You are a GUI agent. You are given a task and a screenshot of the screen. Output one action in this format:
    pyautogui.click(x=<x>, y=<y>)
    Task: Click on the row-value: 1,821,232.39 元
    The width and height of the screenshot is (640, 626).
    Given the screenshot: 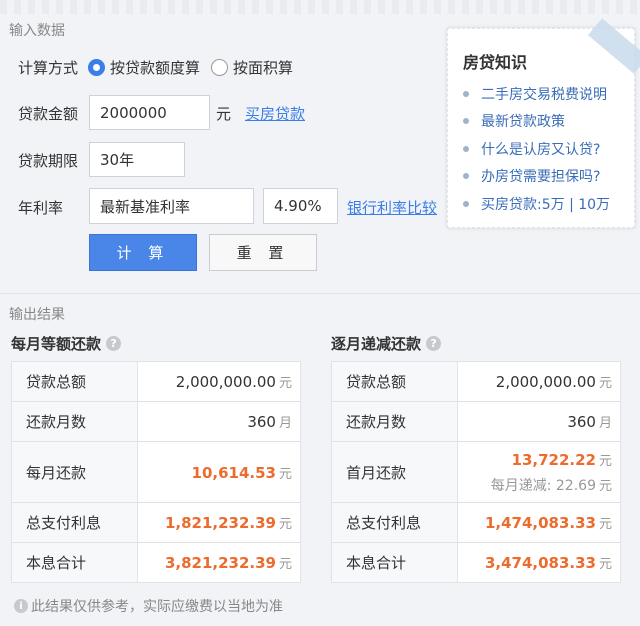 What is the action you would take?
    pyautogui.click(x=219, y=522)
    